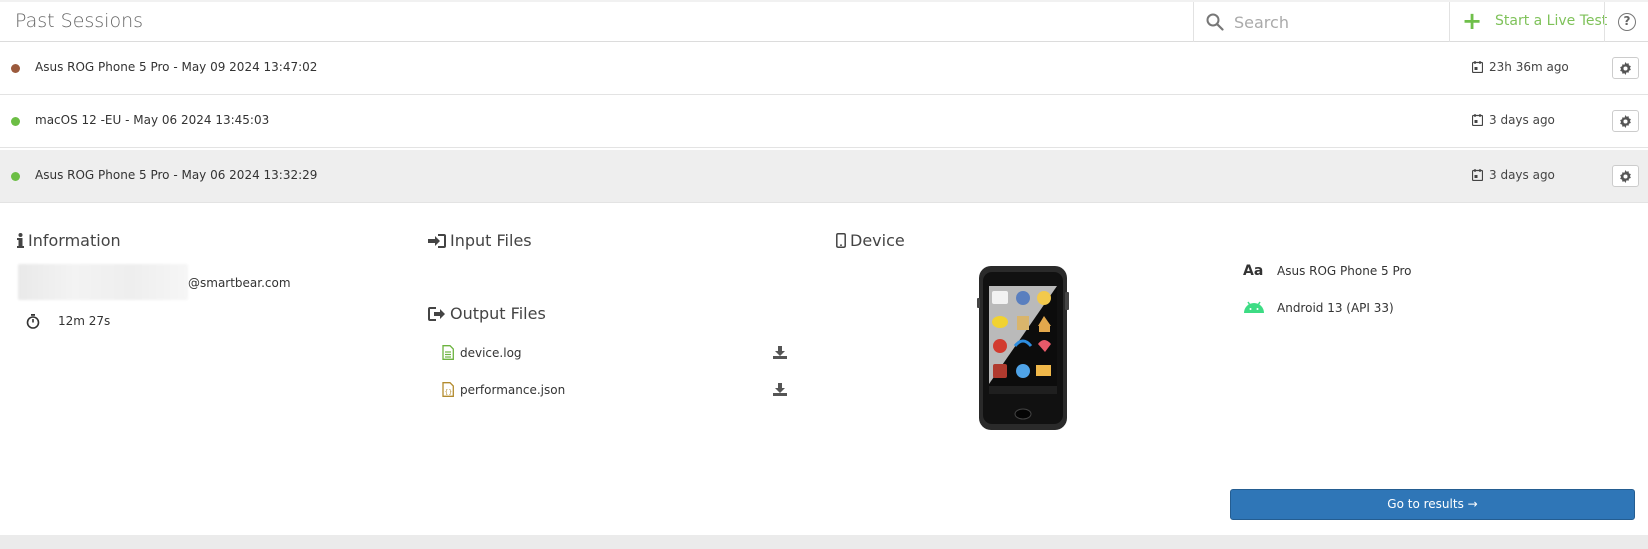 The width and height of the screenshot is (1648, 549). What do you see at coordinates (841, 240) in the screenshot?
I see `mobile-icon` at bounding box center [841, 240].